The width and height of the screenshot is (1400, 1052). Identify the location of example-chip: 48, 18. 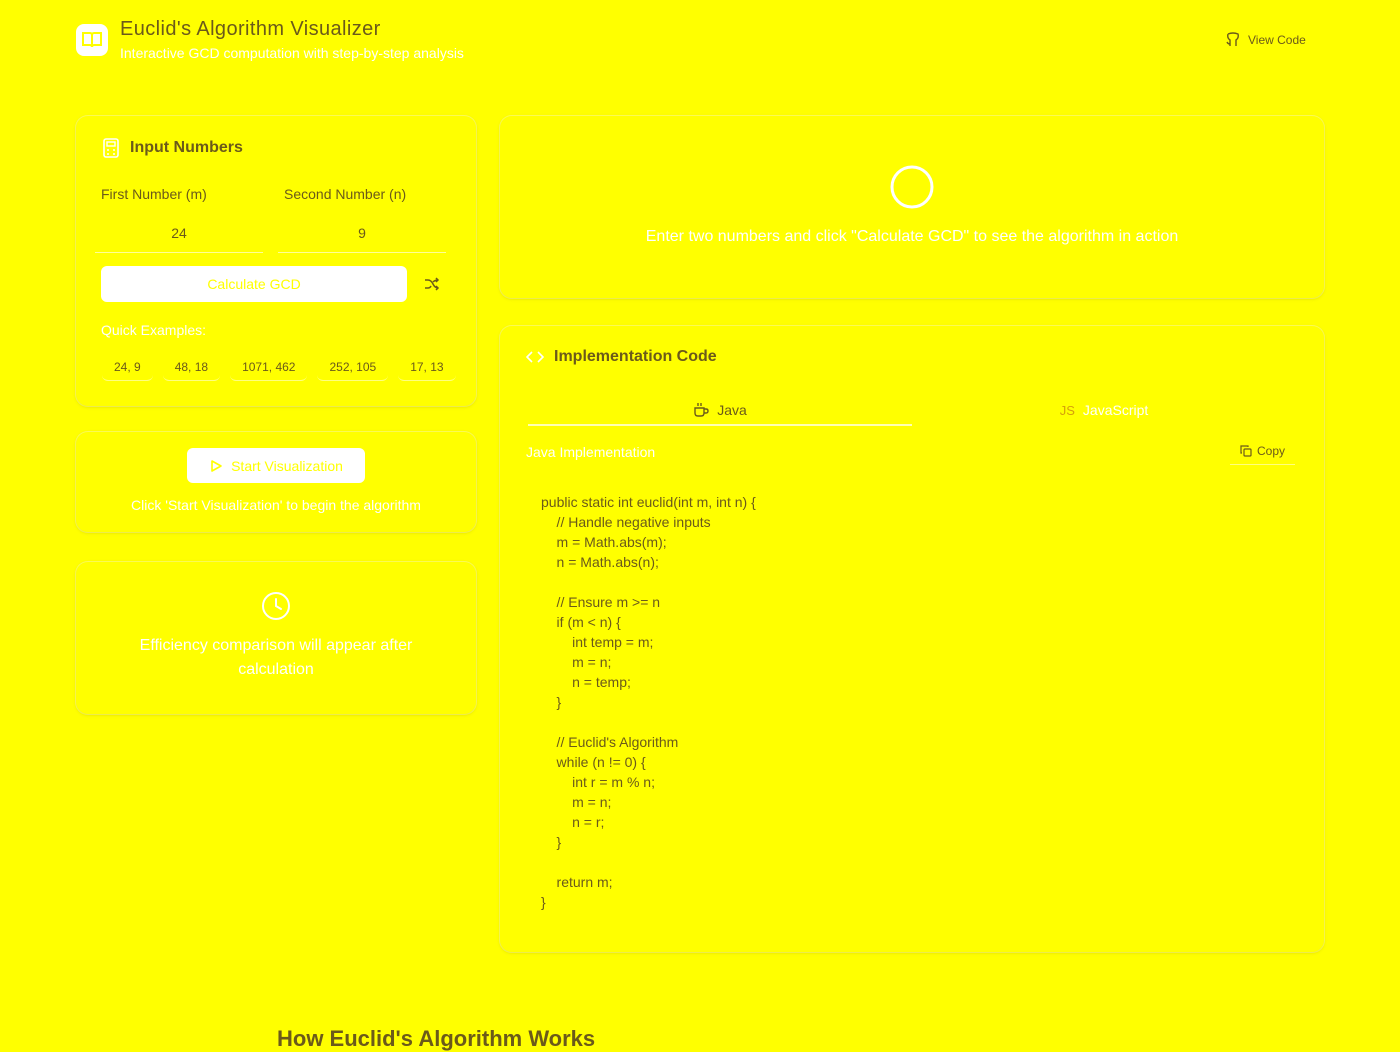
(191, 367).